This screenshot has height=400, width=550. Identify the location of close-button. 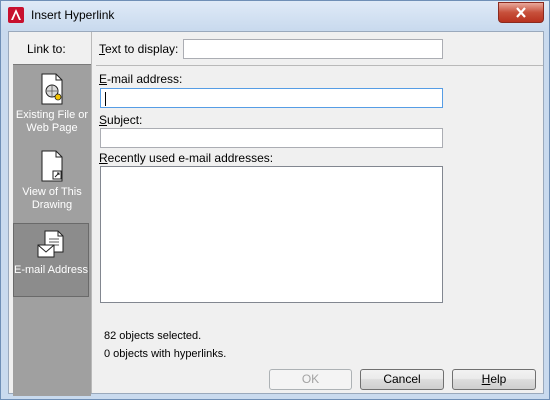
(521, 12).